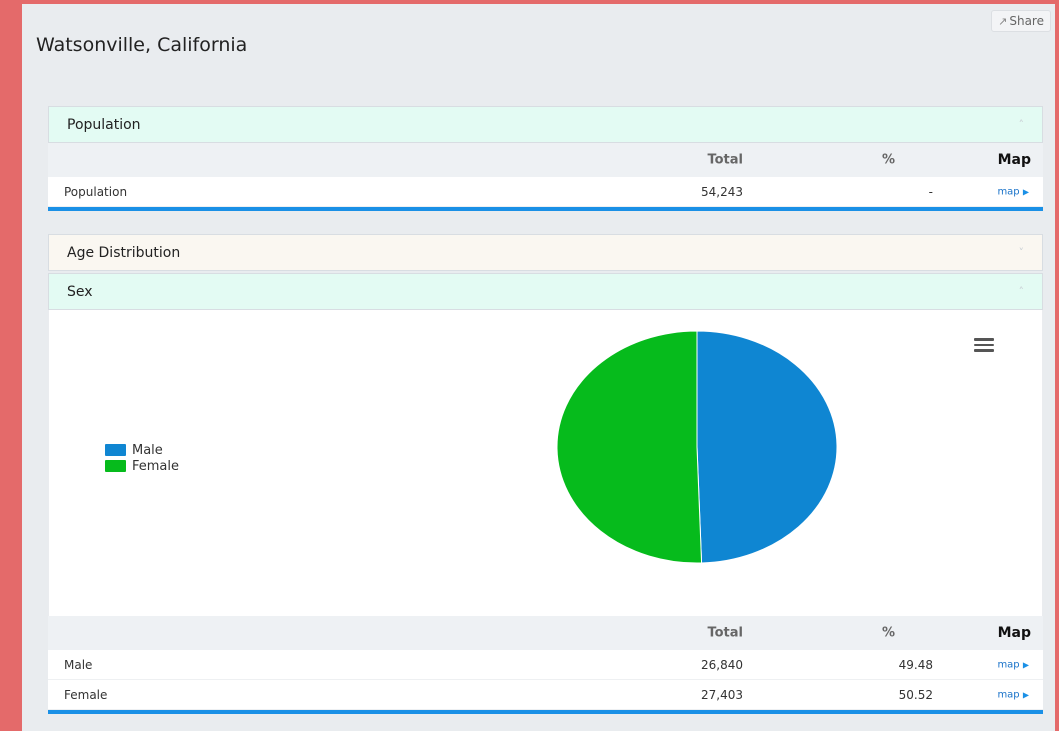 This screenshot has width=1059, height=731. I want to click on pie-slice-male, so click(767, 447).